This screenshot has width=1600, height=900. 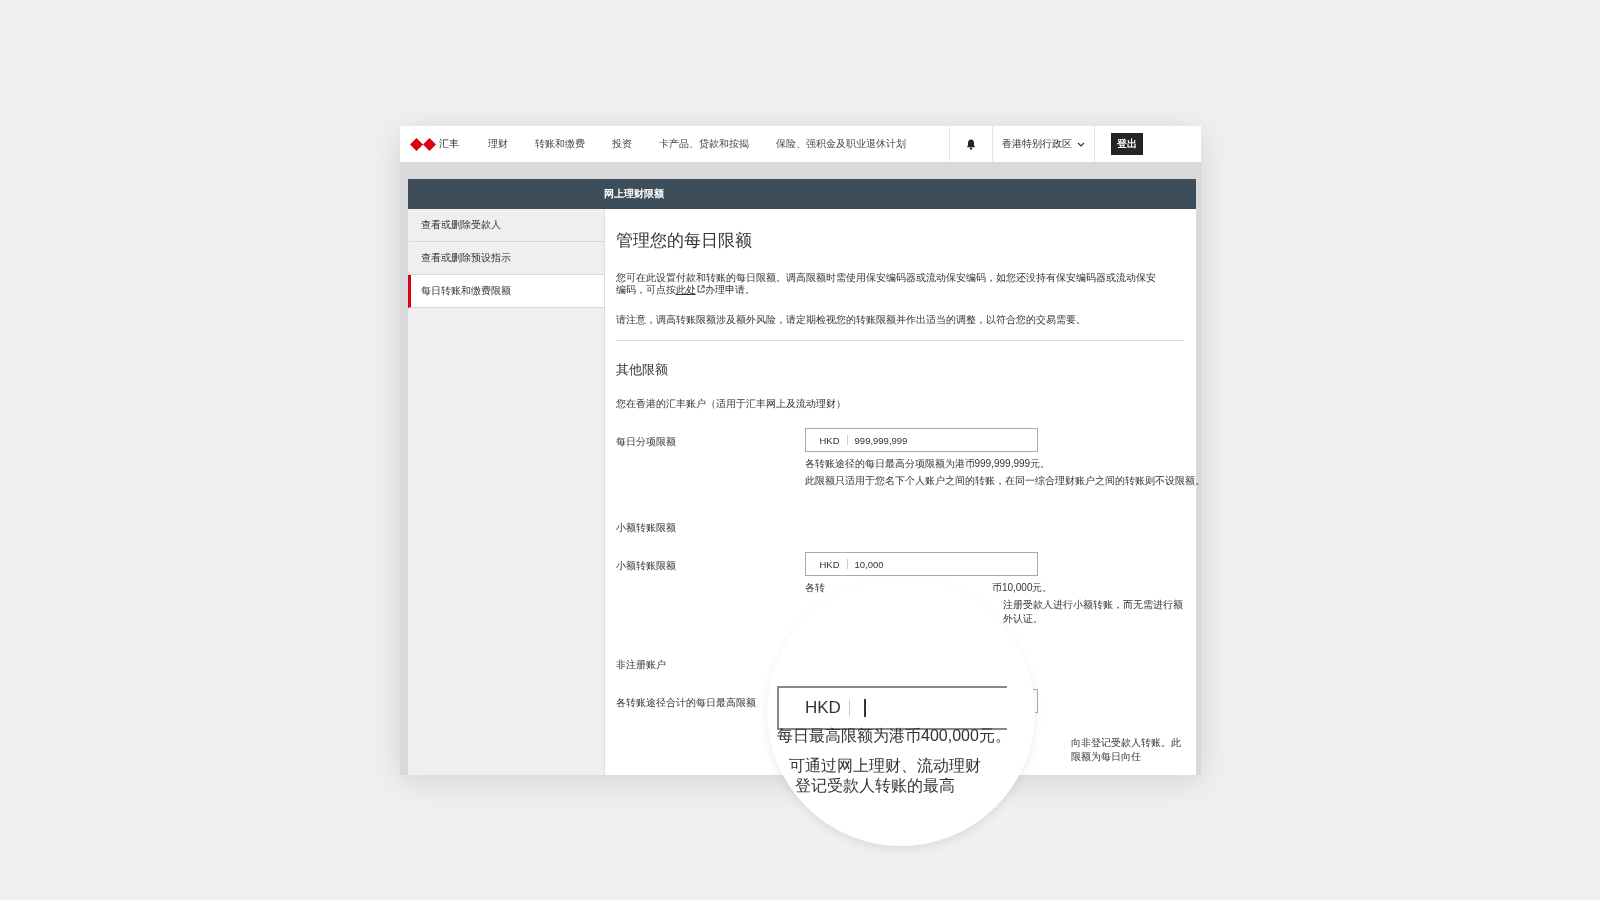 I want to click on logout-button: 登出, so click(x=1126, y=144).